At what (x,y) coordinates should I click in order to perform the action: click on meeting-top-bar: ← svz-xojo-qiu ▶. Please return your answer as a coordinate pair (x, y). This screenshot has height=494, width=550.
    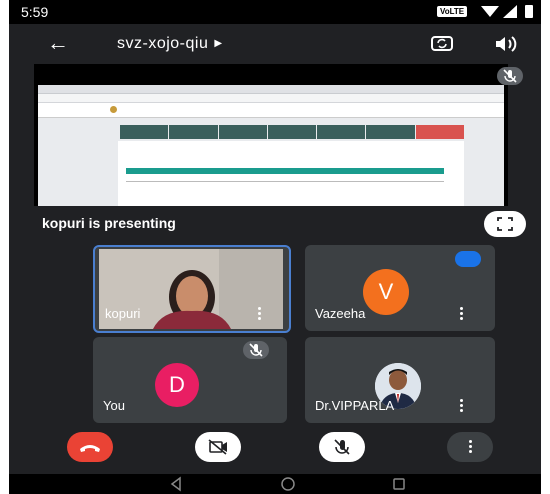
    Looking at the image, I should click on (275, 44).